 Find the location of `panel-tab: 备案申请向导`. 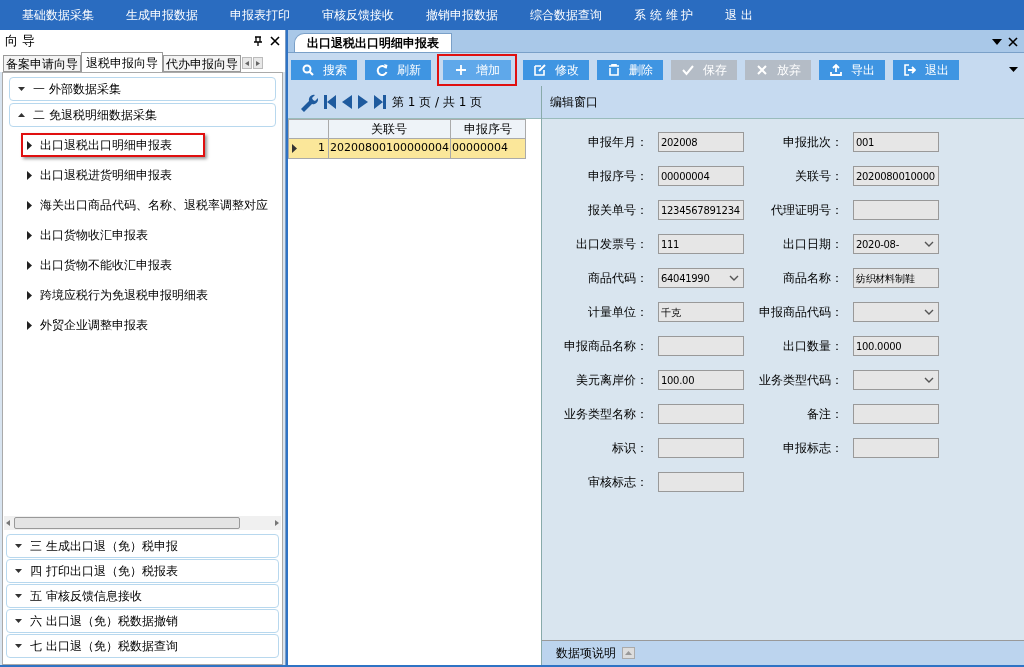

panel-tab: 备案申请向导 is located at coordinates (42, 63).